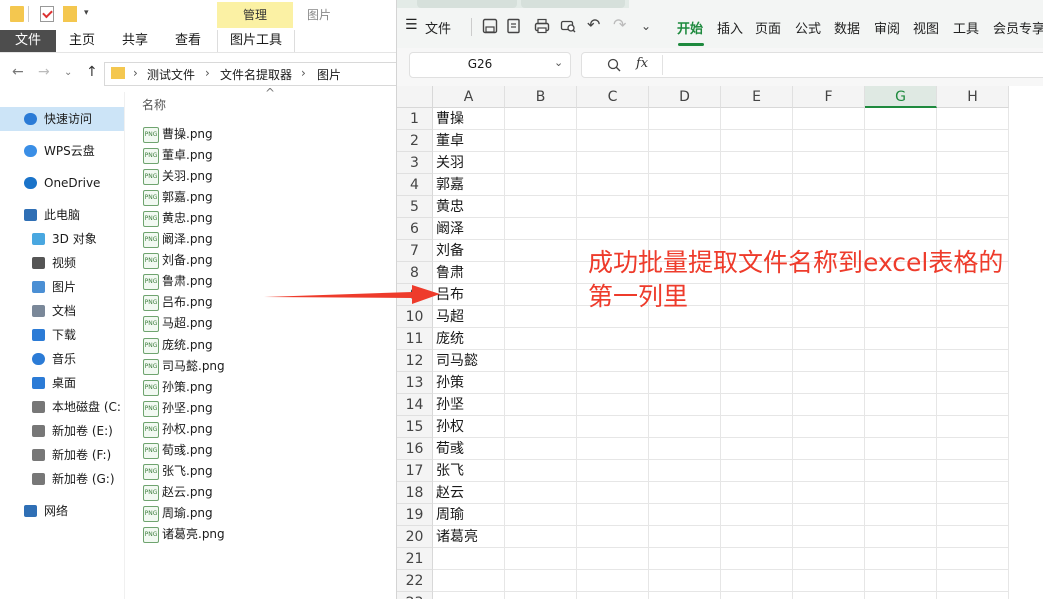 This screenshot has width=1043, height=599. What do you see at coordinates (541, 97) in the screenshot?
I see `column-header: B` at bounding box center [541, 97].